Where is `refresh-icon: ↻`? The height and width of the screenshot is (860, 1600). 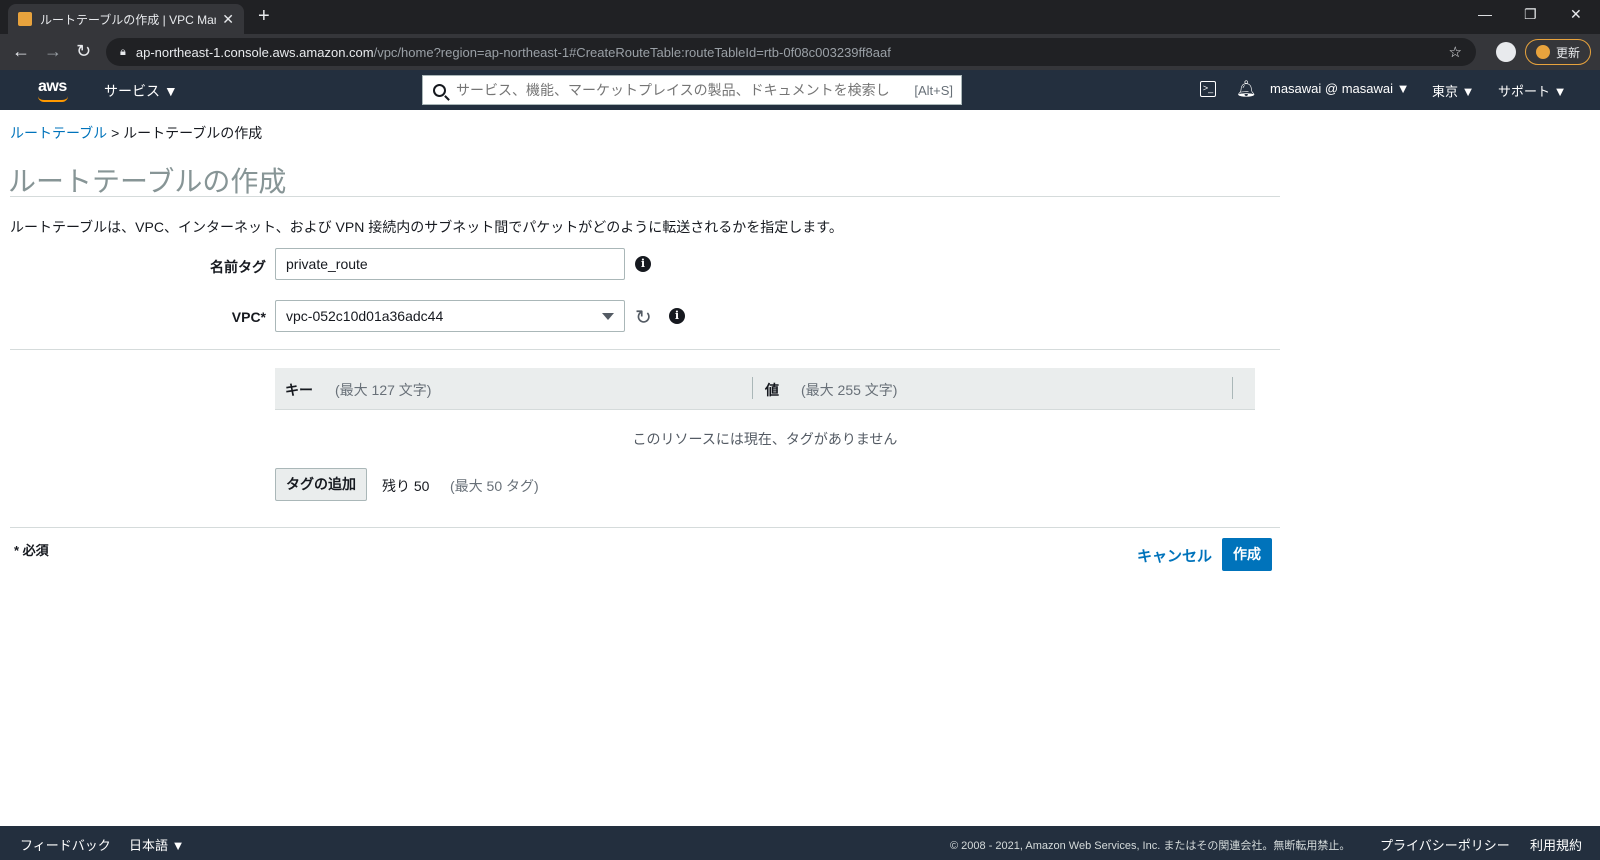 refresh-icon: ↻ is located at coordinates (643, 317).